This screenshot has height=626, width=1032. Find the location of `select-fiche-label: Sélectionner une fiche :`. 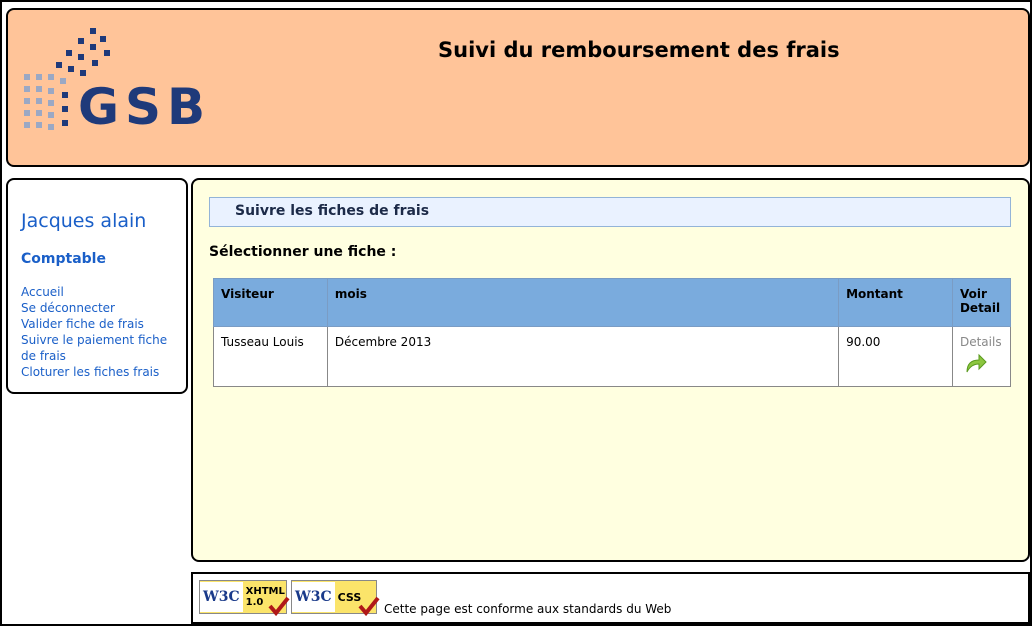

select-fiche-label: Sélectionner une fiche : is located at coordinates (303, 252).